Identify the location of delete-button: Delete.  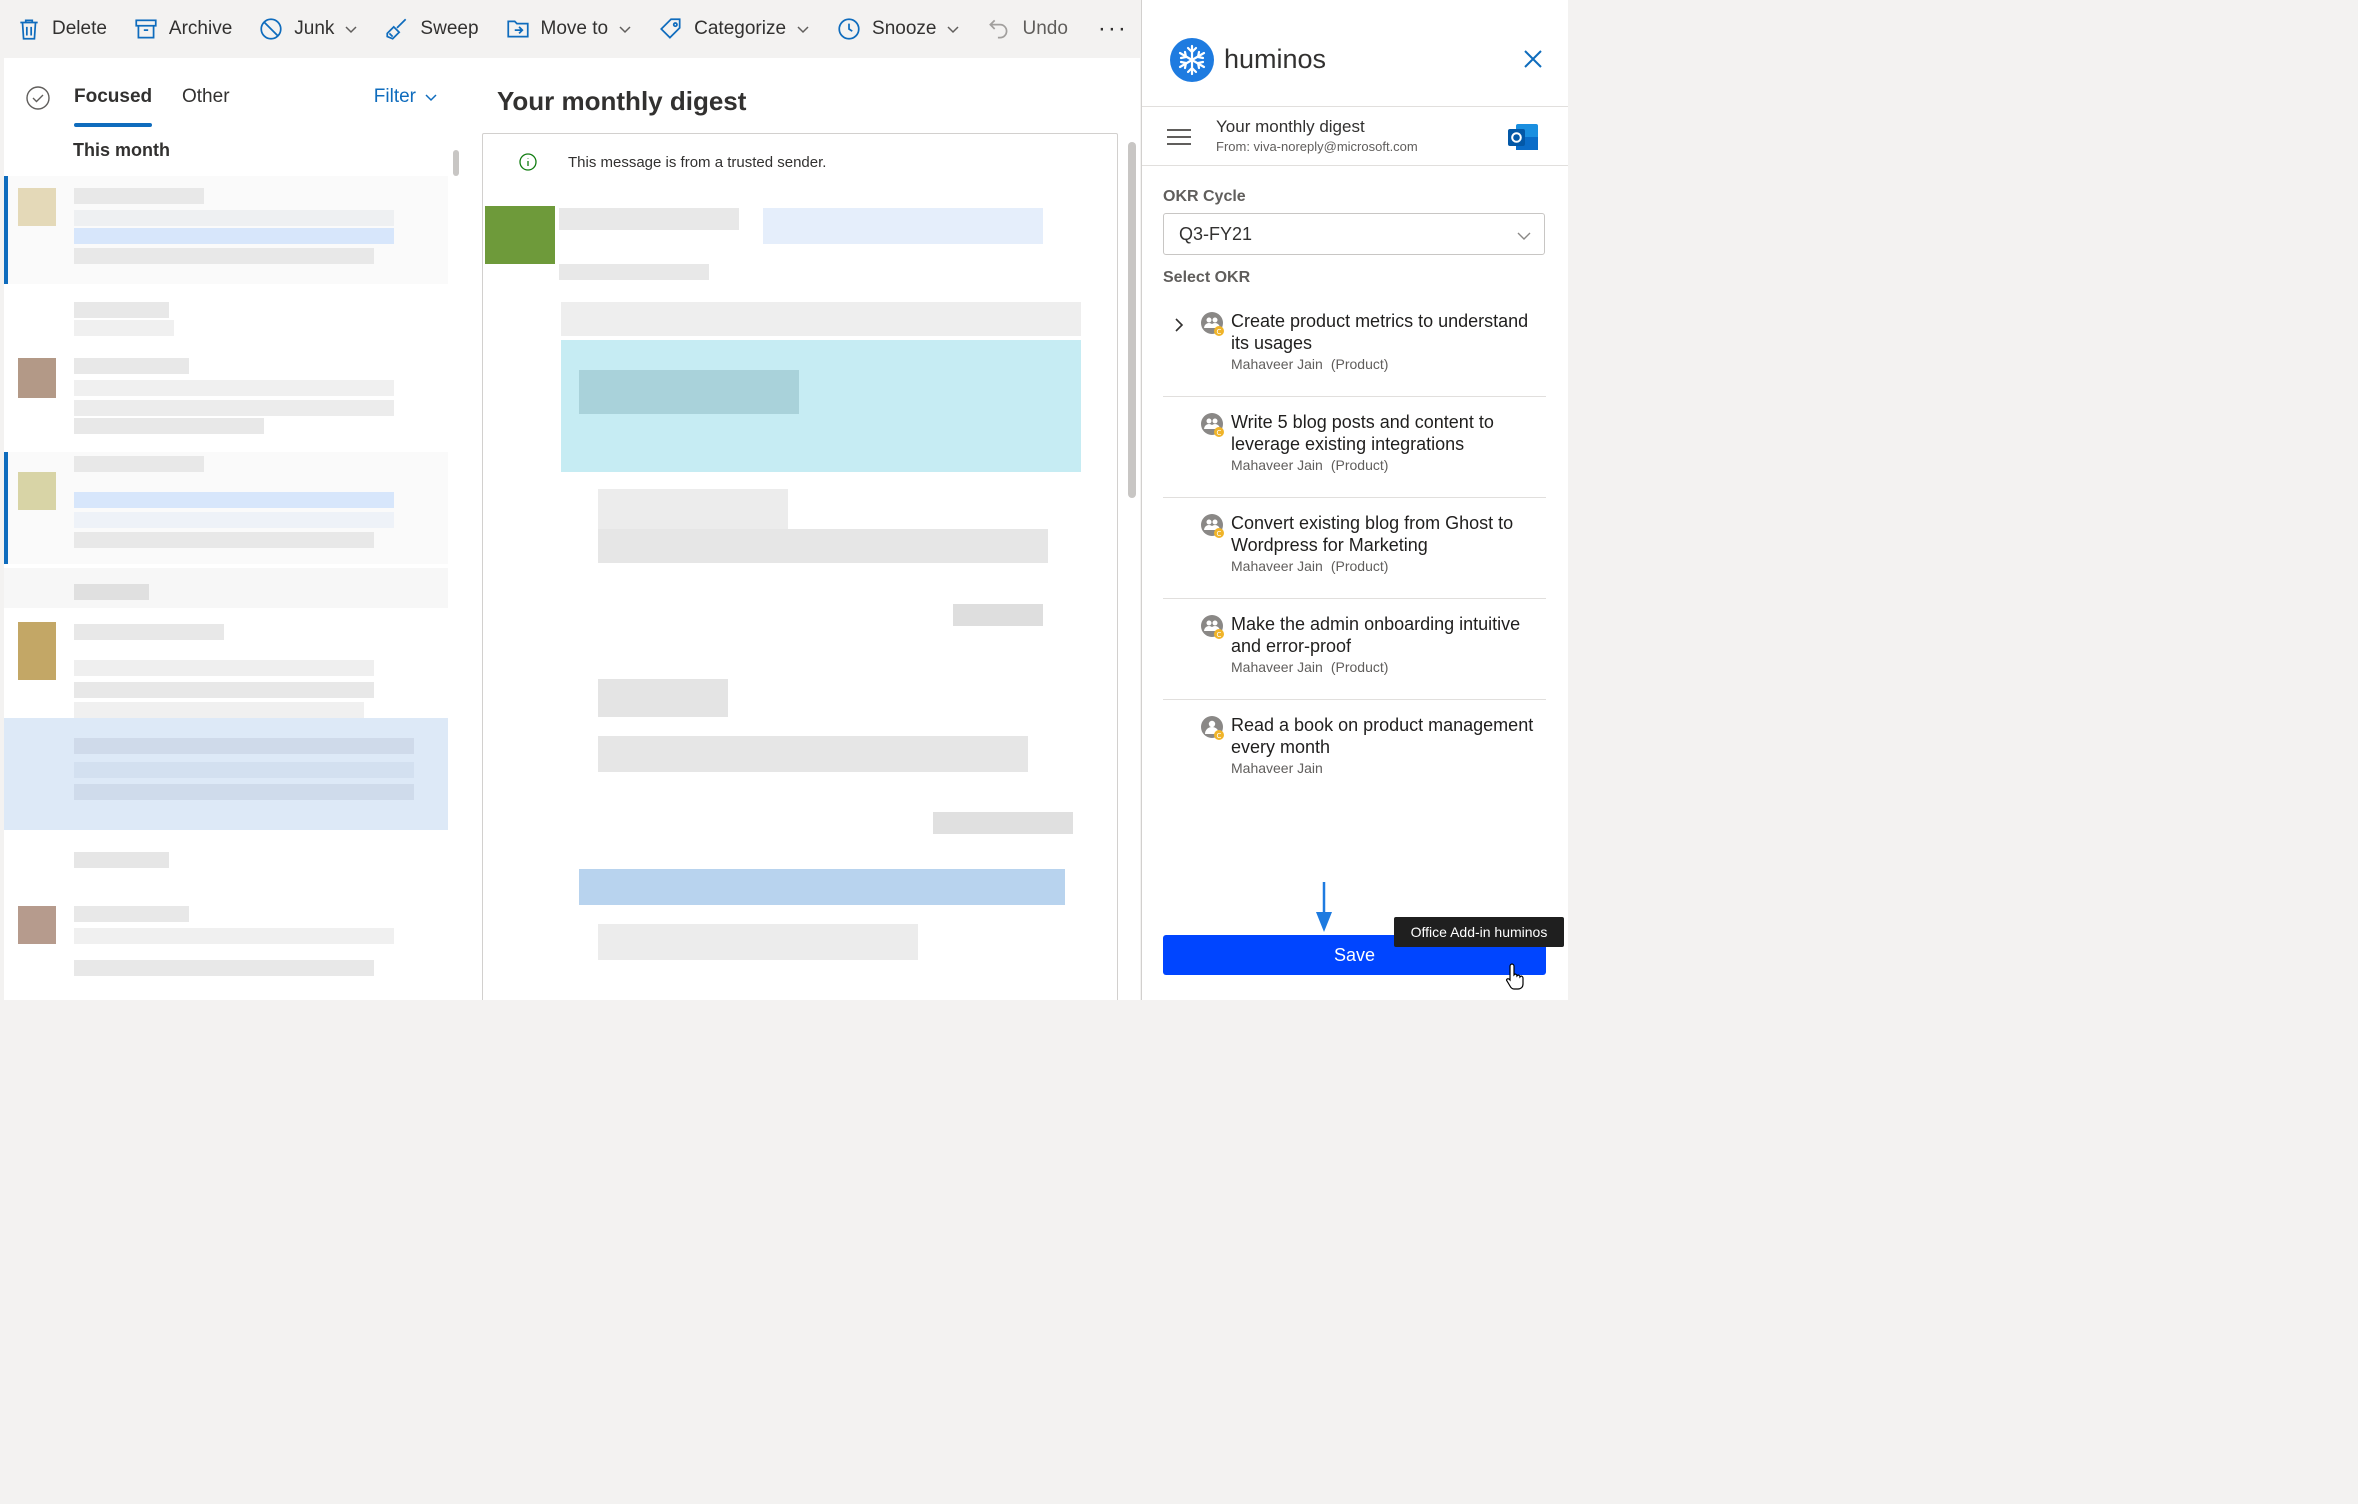
(61, 29).